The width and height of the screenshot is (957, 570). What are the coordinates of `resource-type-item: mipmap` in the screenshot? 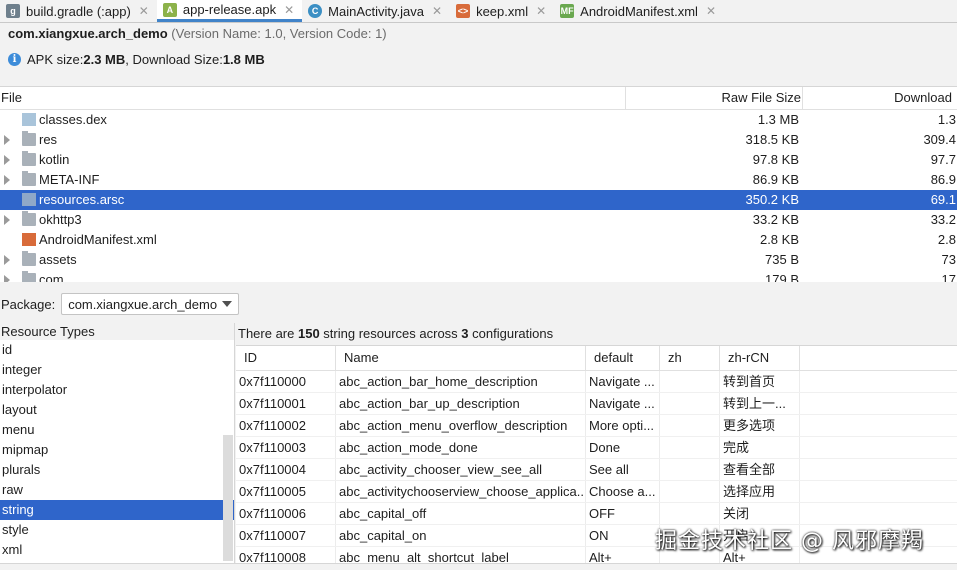 It's located at (117, 450).